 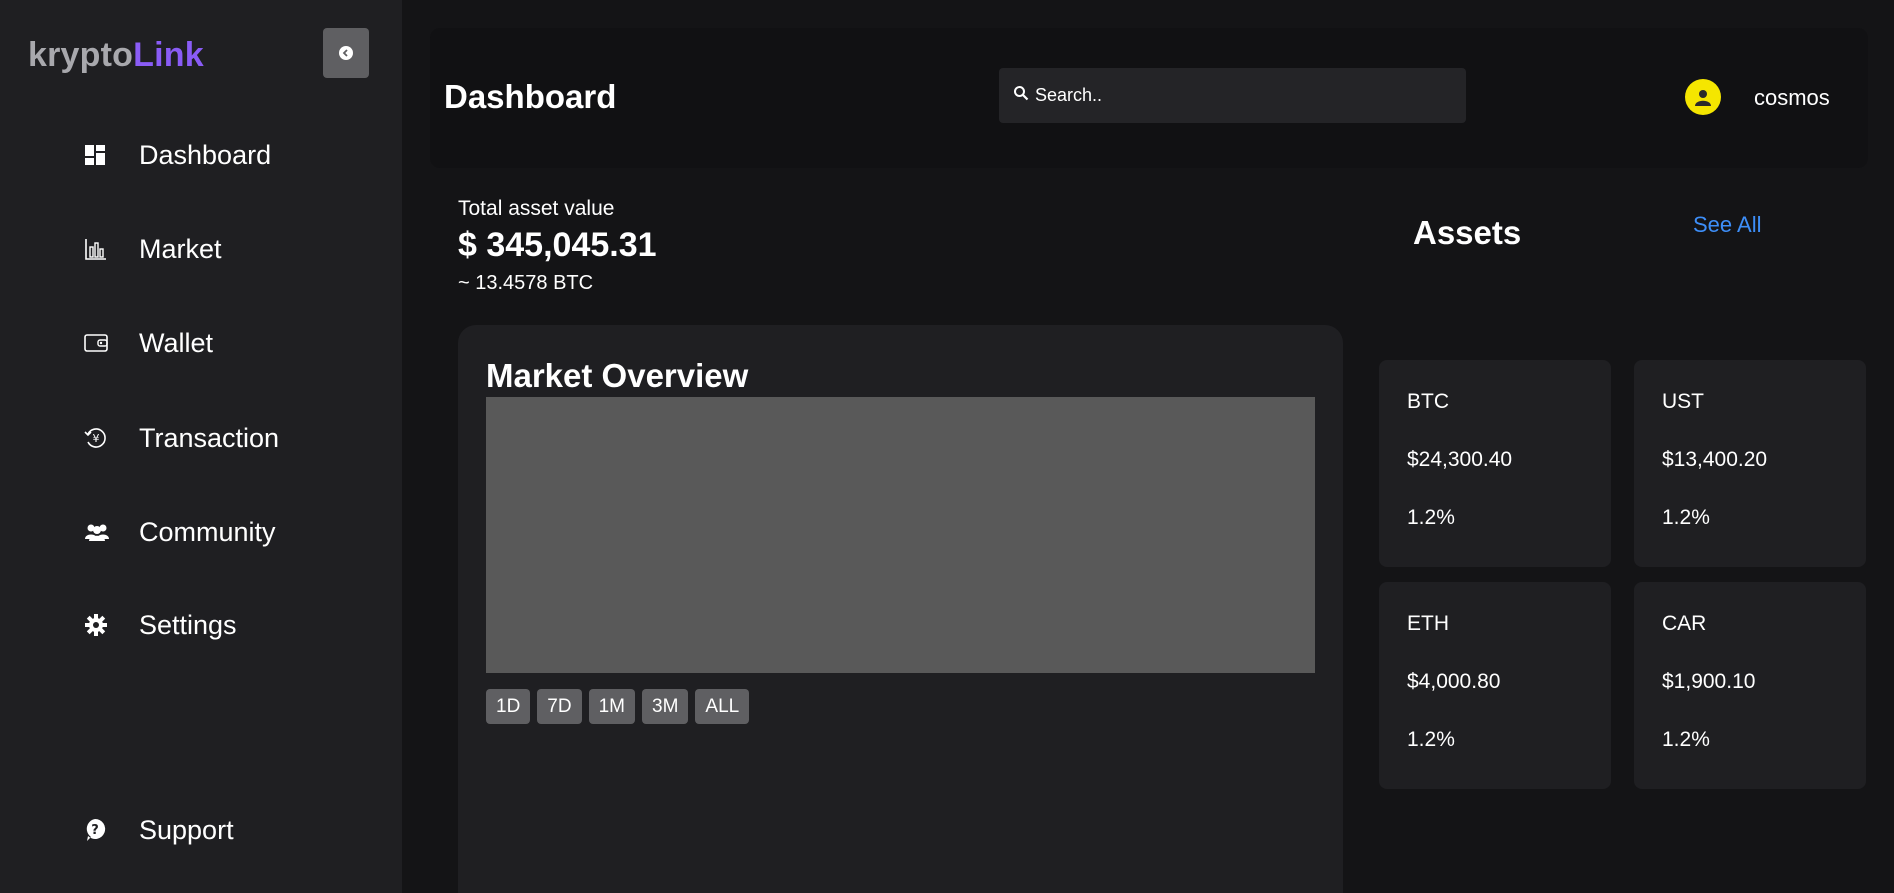 I want to click on page-title: Dashboard, so click(x=530, y=96).